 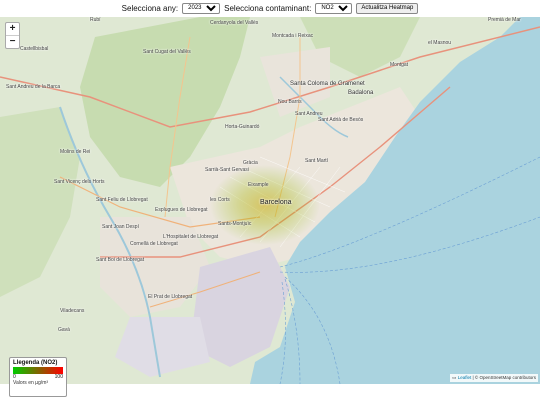 What do you see at coordinates (504, 377) in the screenshot?
I see `osm-attribution: | © OpenStreetMap contributors` at bounding box center [504, 377].